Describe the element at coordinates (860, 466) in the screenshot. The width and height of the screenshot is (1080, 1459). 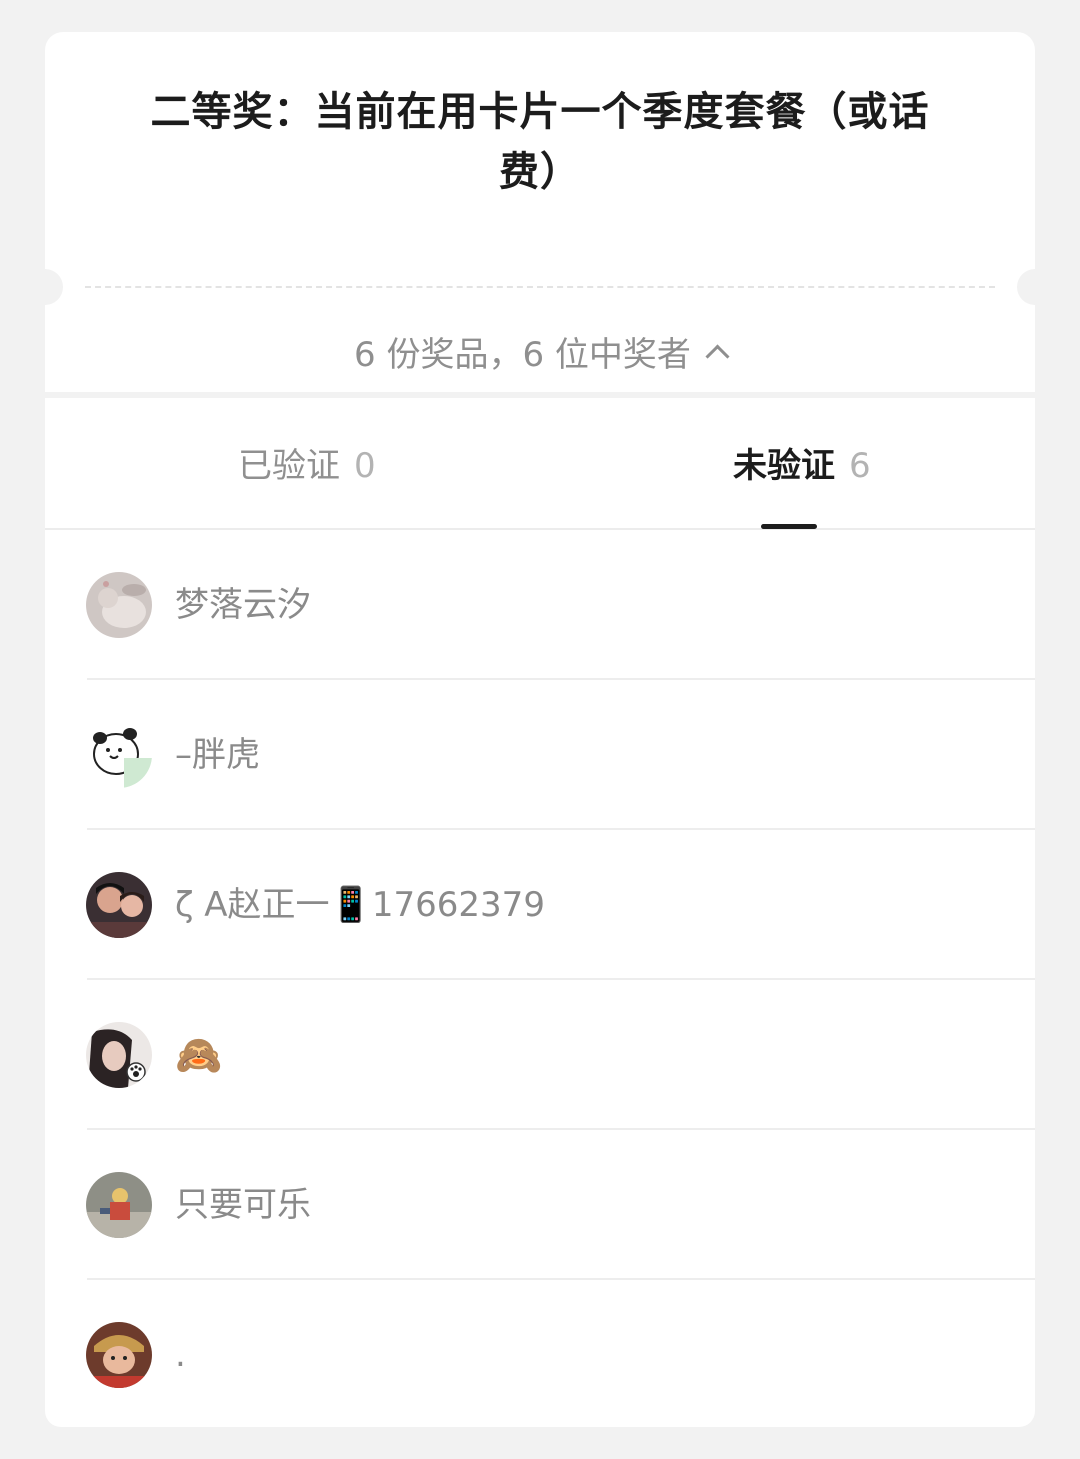
I see `tab-unverified-count: 6` at that location.